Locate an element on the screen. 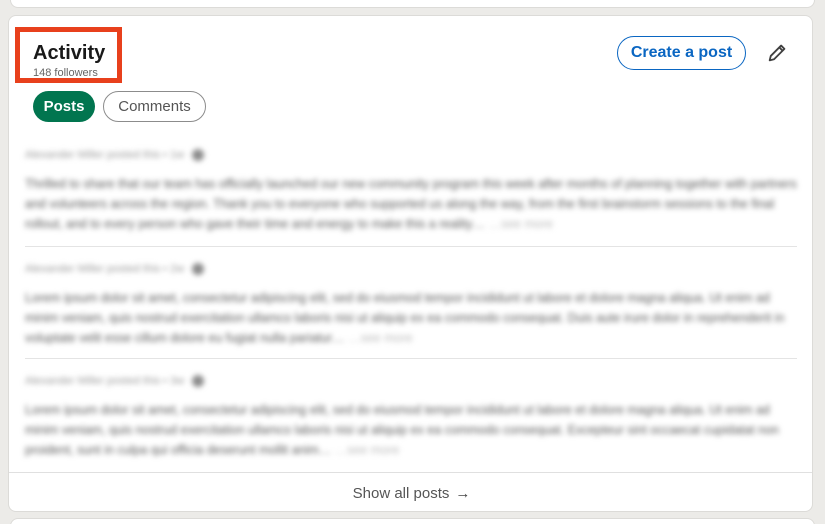 Image resolution: width=825 pixels, height=524 pixels. footer-divider is located at coordinates (410, 472).